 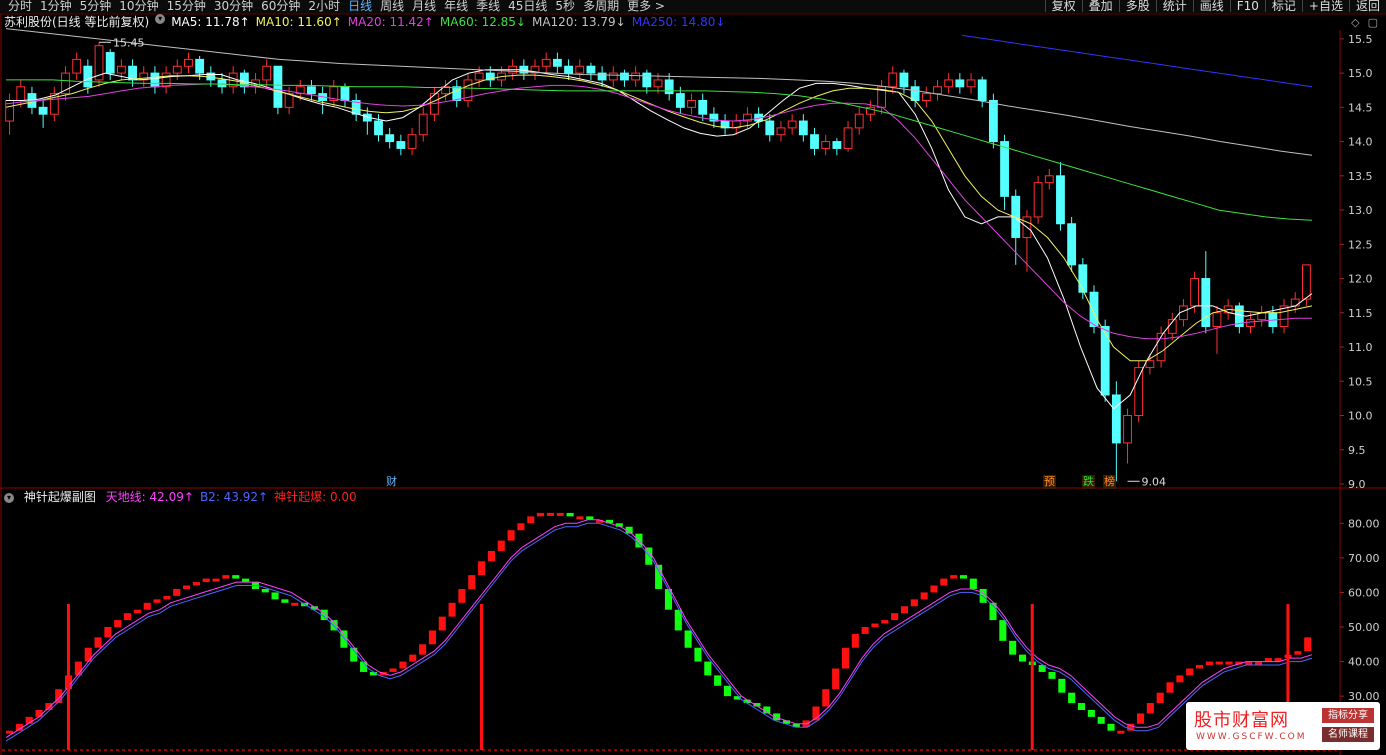 What do you see at coordinates (1088, 482) in the screenshot?
I see `event-badge: 跌` at bounding box center [1088, 482].